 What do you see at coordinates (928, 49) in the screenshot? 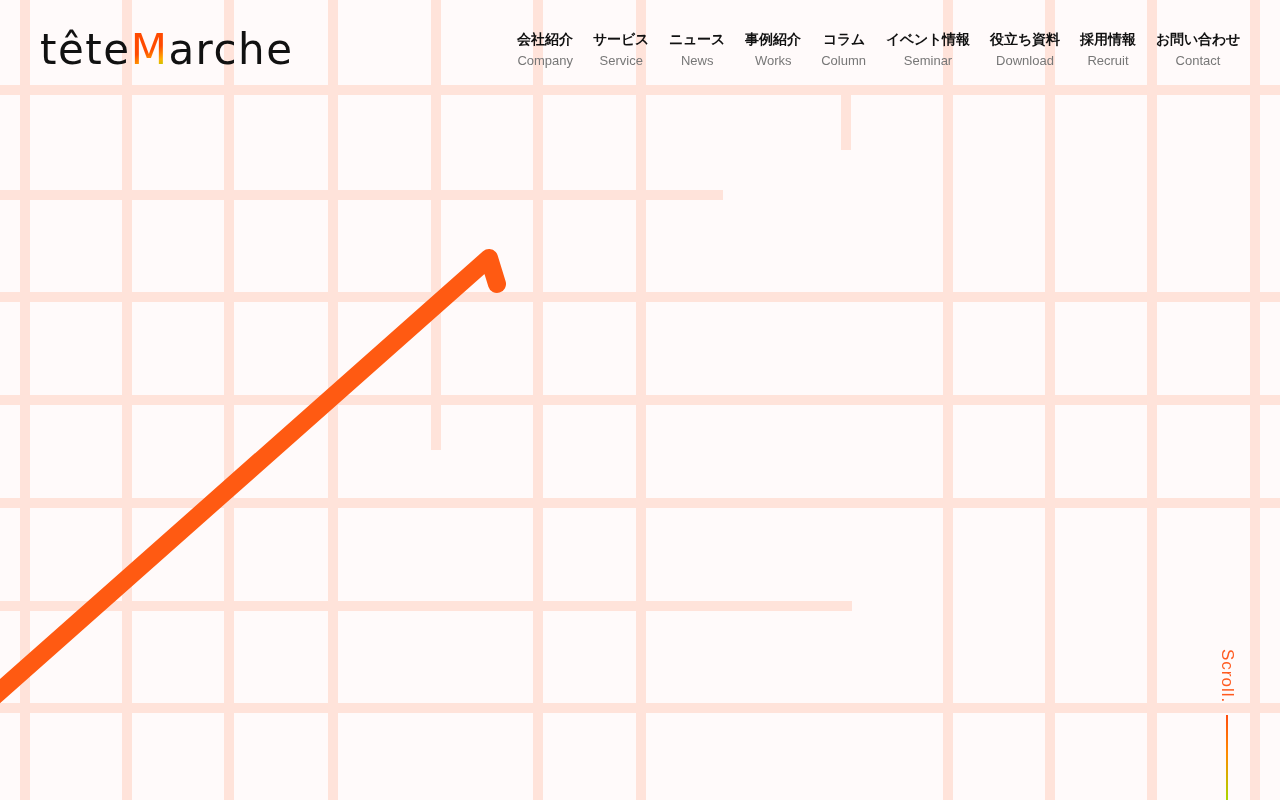
I see `nav-link: イベント情報 Seminar` at bounding box center [928, 49].